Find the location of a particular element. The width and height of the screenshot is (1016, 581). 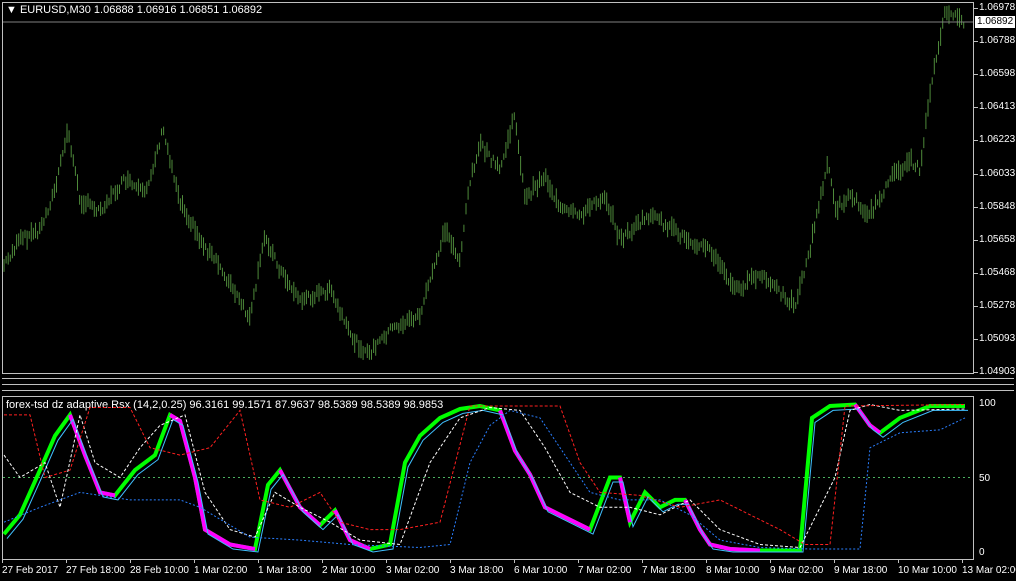

time-label: 7 Mar 02:00 is located at coordinates (605, 570).